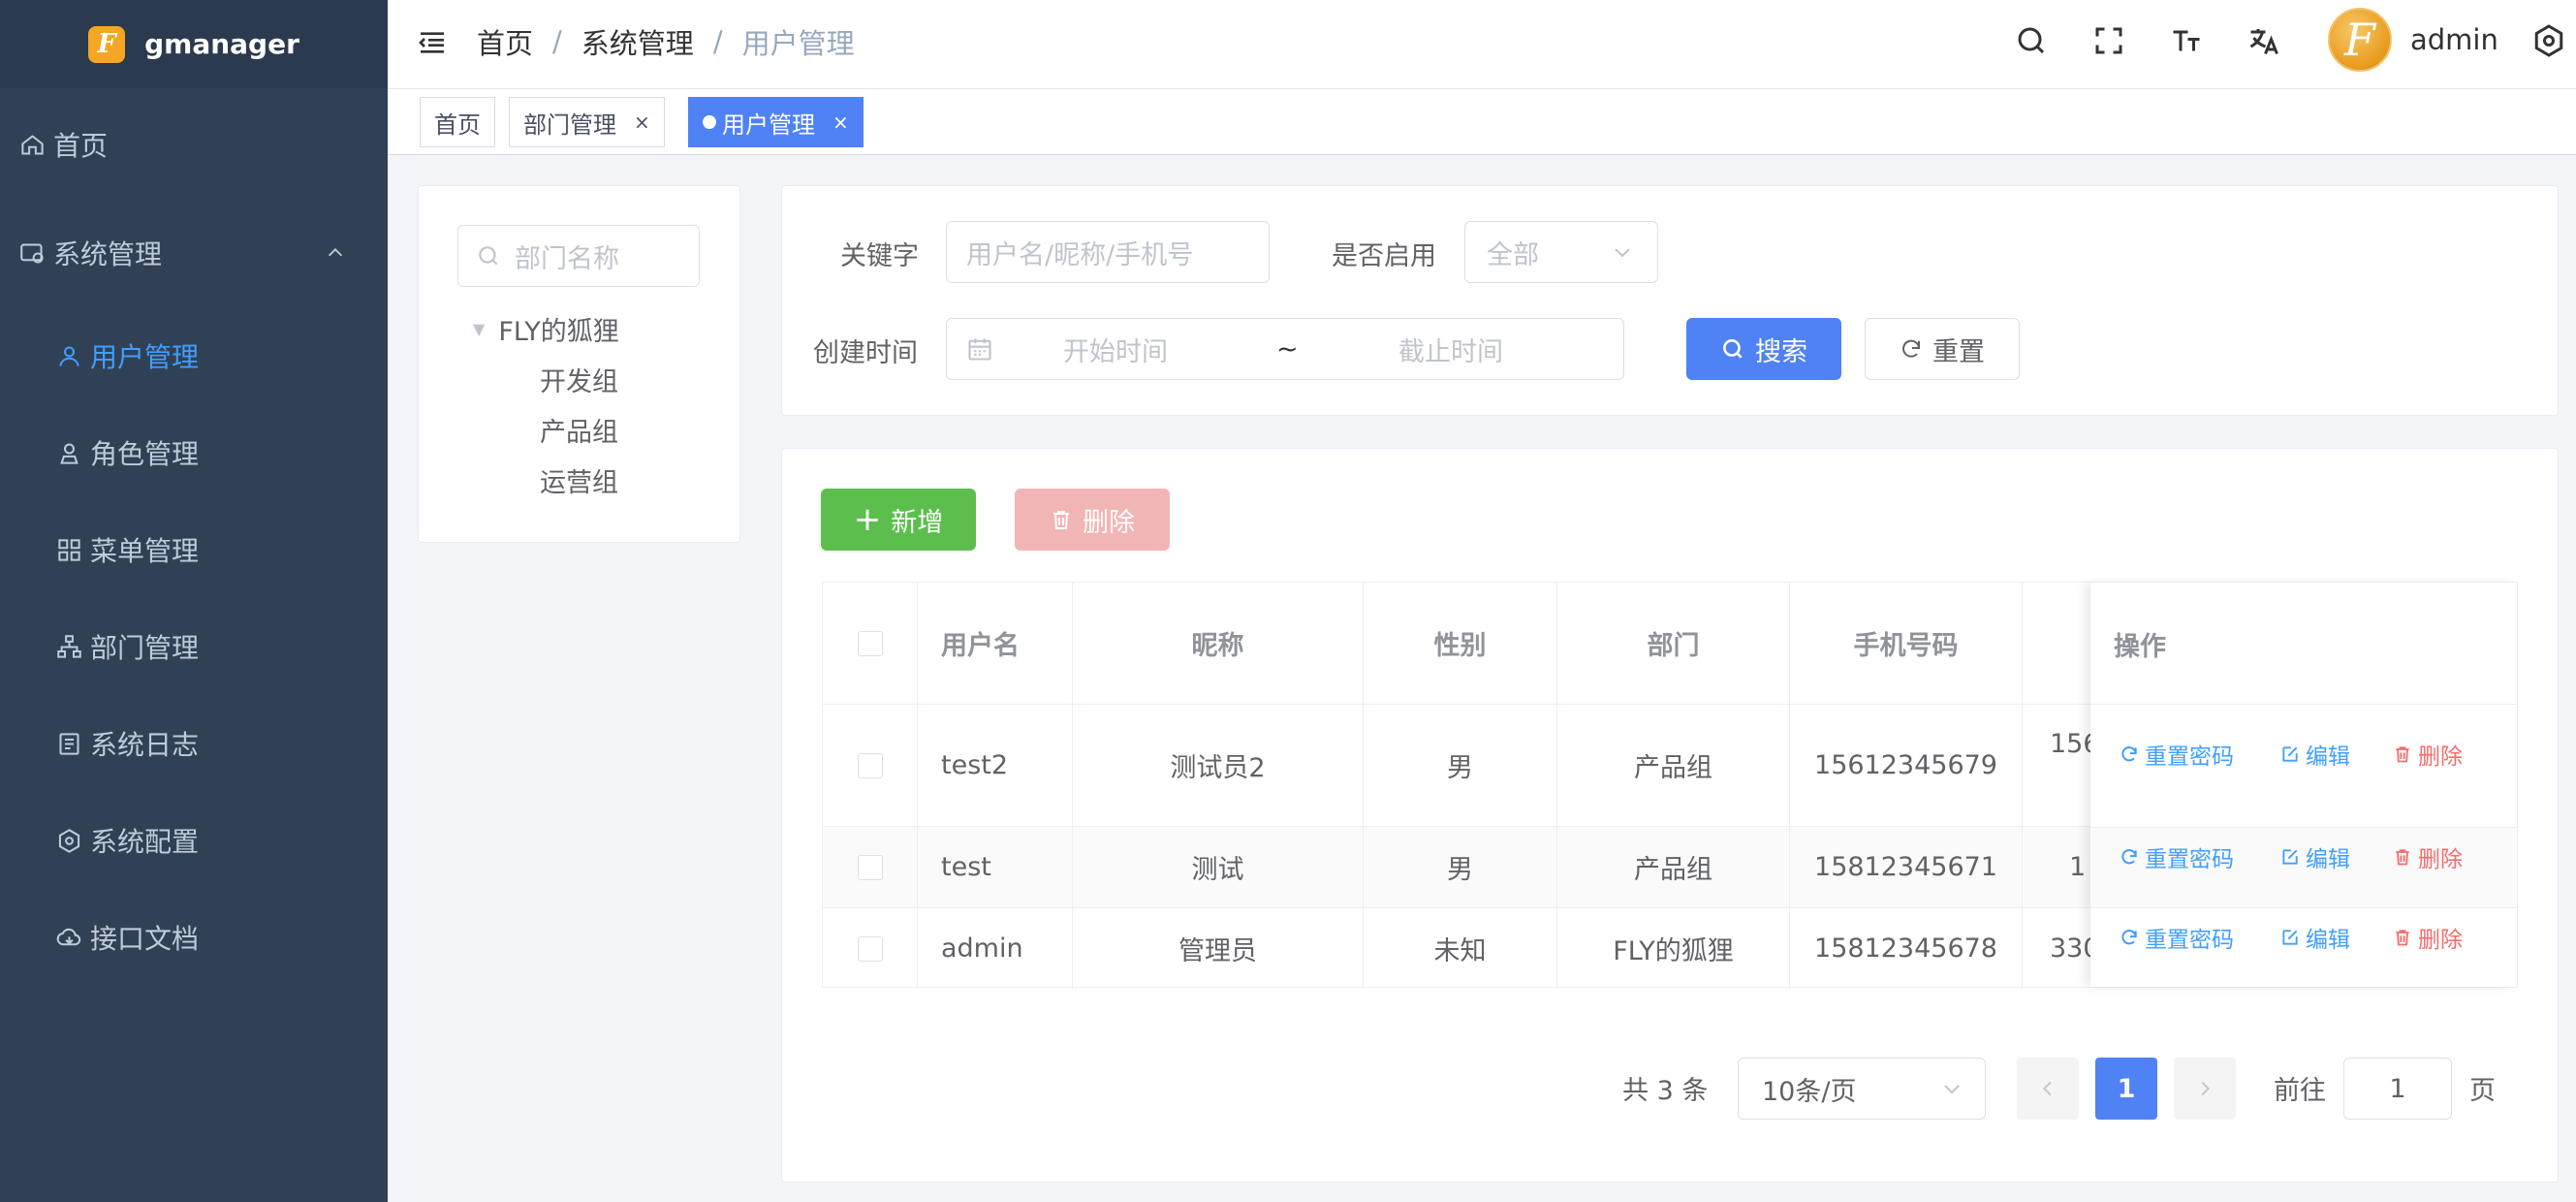 This screenshot has width=2576, height=1202. I want to click on dept-tree-panel: 部门名称 ▼ FLY的狐狸 开发组 产品组 运营组, so click(579, 364).